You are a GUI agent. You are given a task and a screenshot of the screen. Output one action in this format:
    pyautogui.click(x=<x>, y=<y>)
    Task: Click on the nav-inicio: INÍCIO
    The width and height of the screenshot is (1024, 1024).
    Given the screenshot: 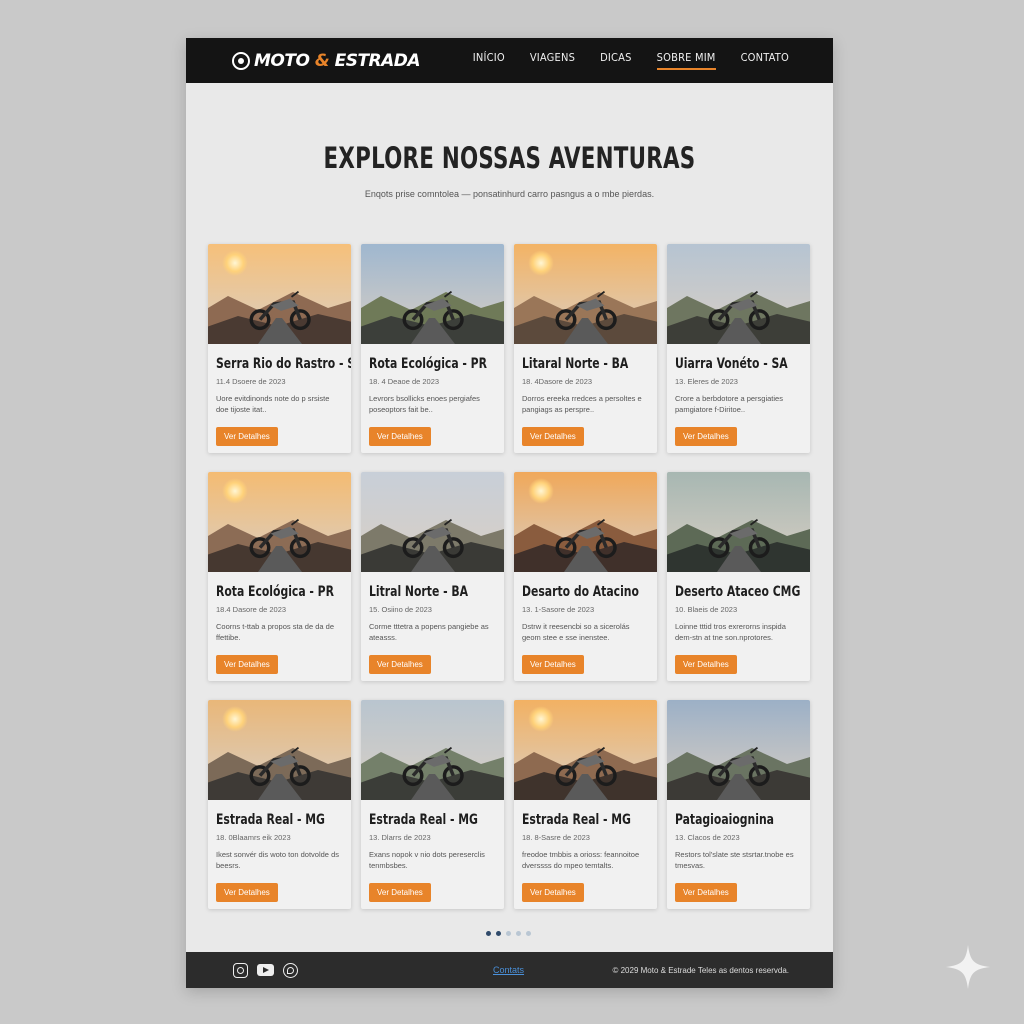 What is the action you would take?
    pyautogui.click(x=489, y=60)
    